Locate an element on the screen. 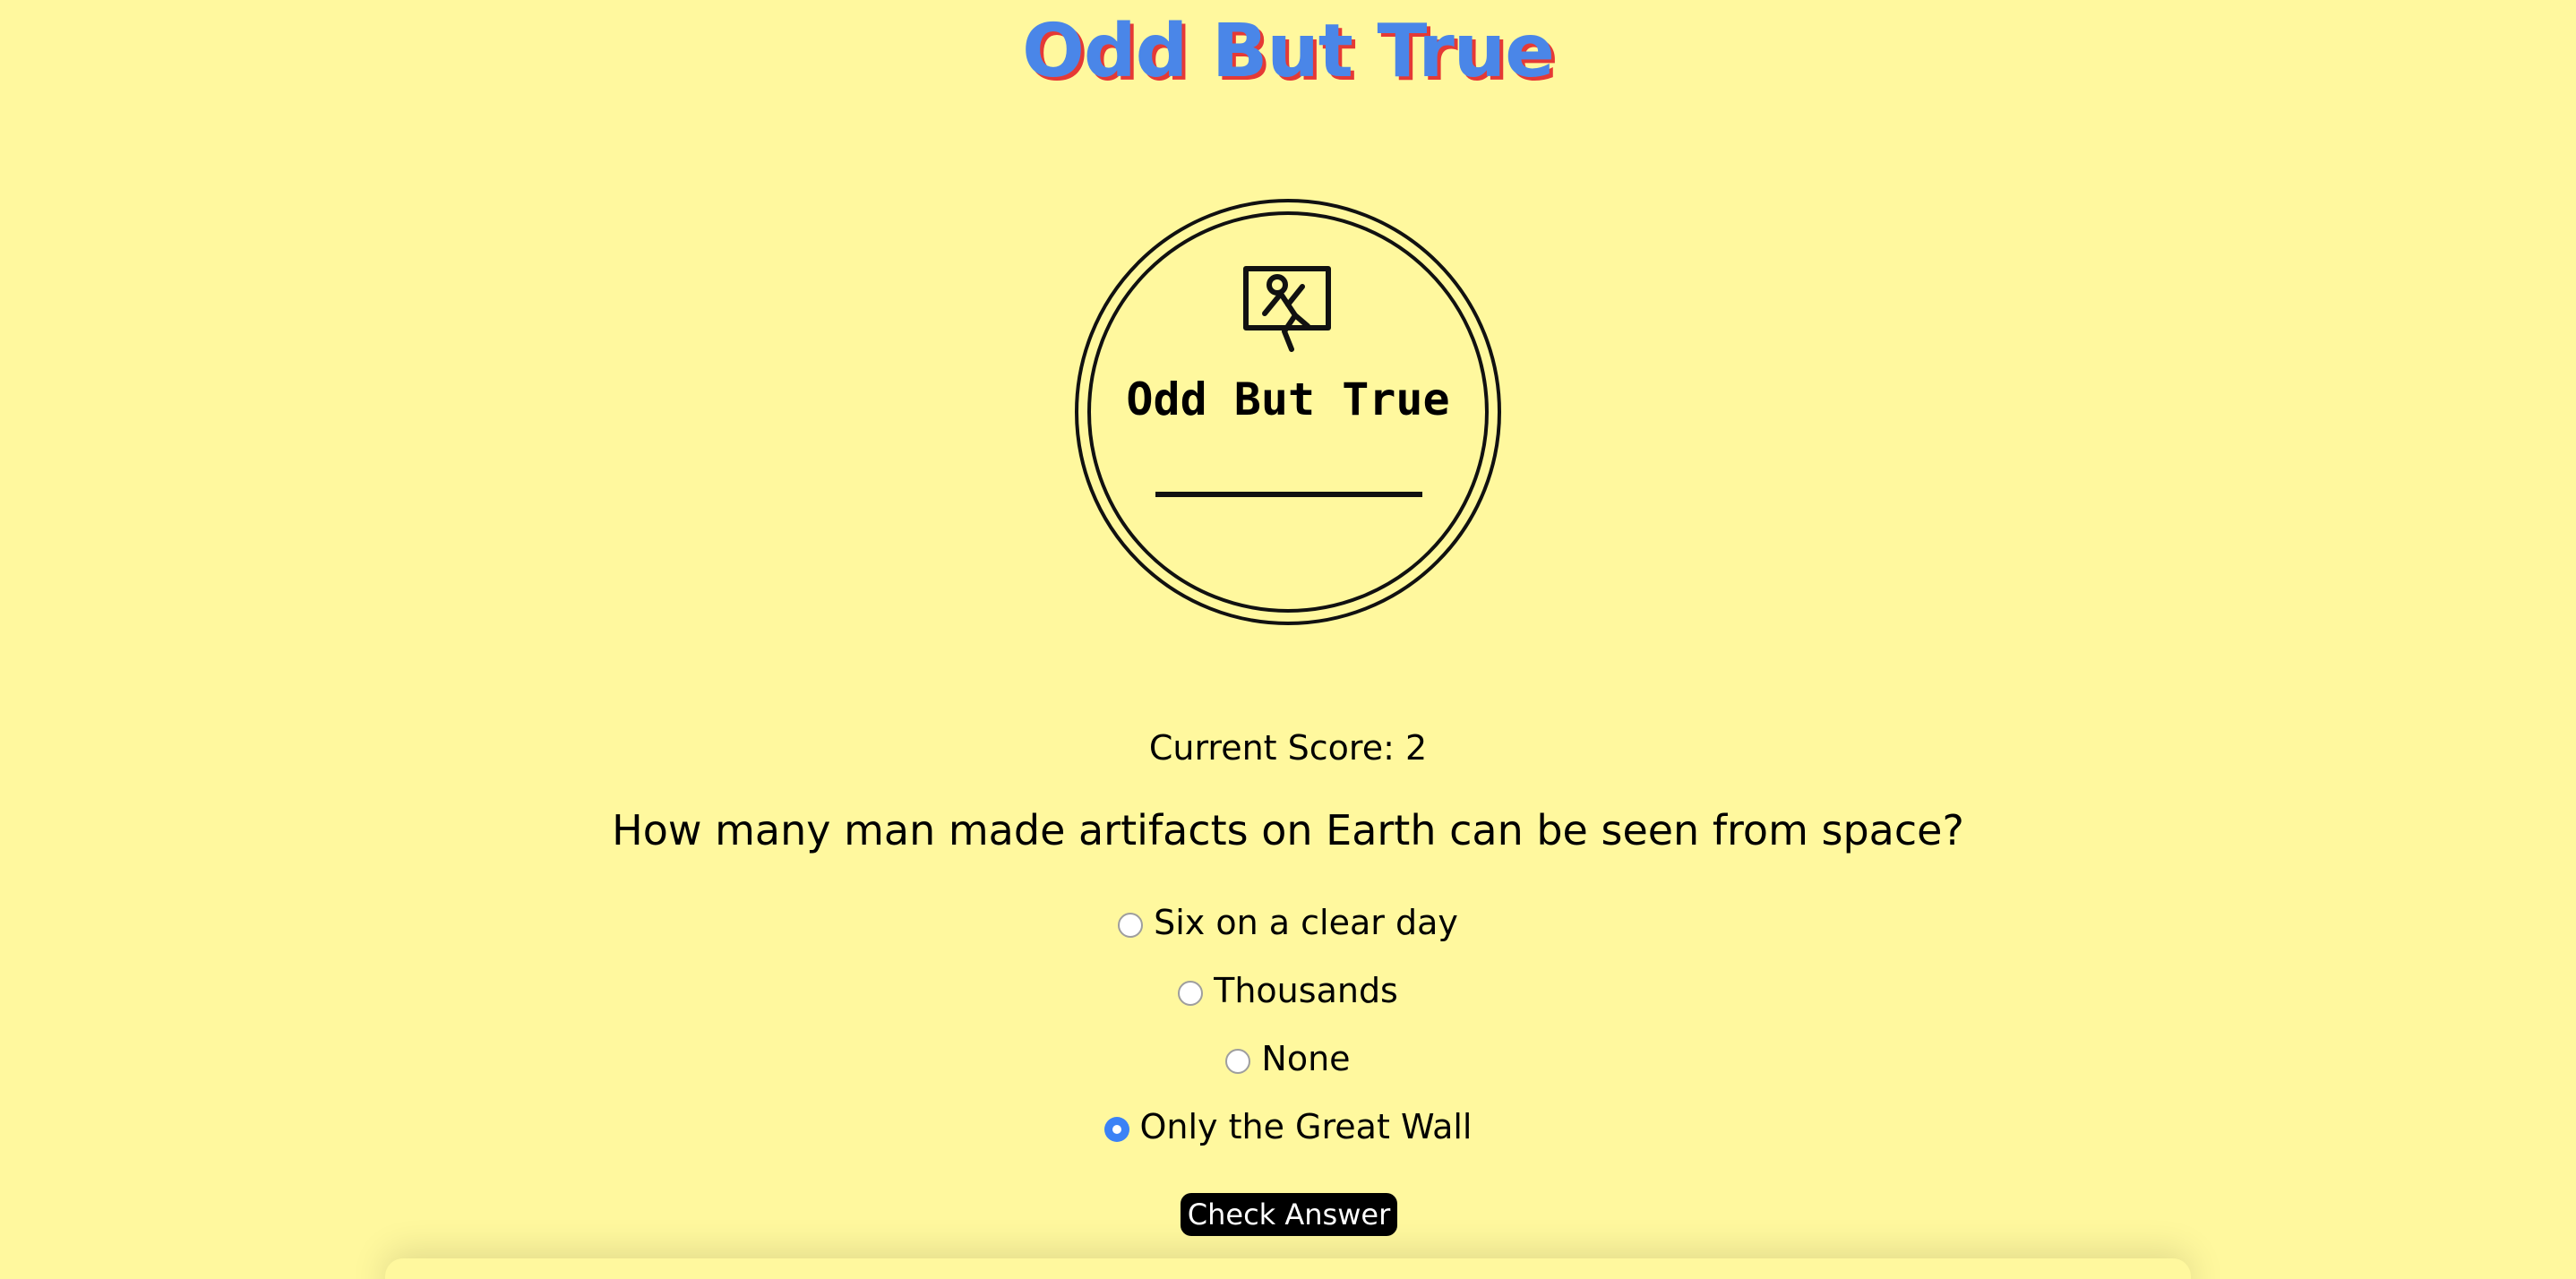 The image size is (2576, 1279). answer-option-label: Six on a clear day is located at coordinates (1306, 922).